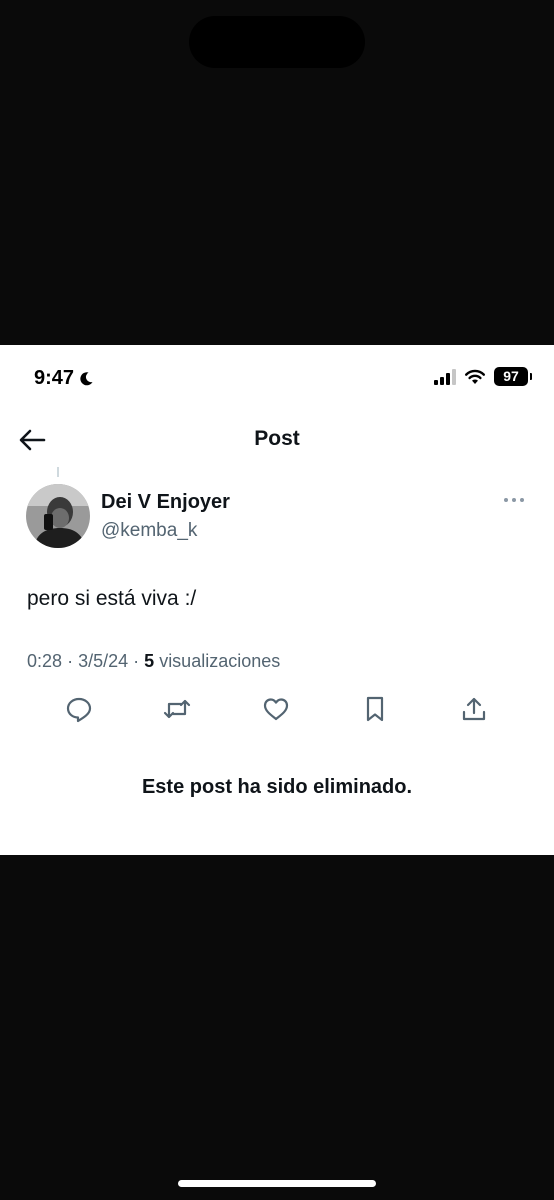 This screenshot has height=1200, width=554. I want to click on like-button, so click(276, 709).